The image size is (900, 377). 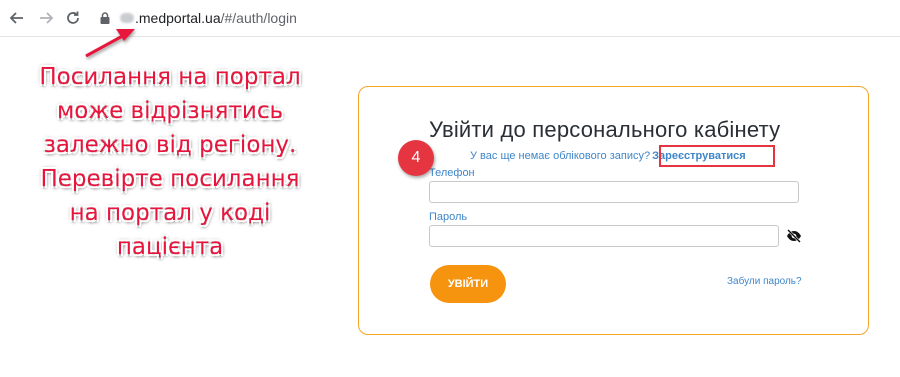 I want to click on phone-input, so click(x=614, y=192).